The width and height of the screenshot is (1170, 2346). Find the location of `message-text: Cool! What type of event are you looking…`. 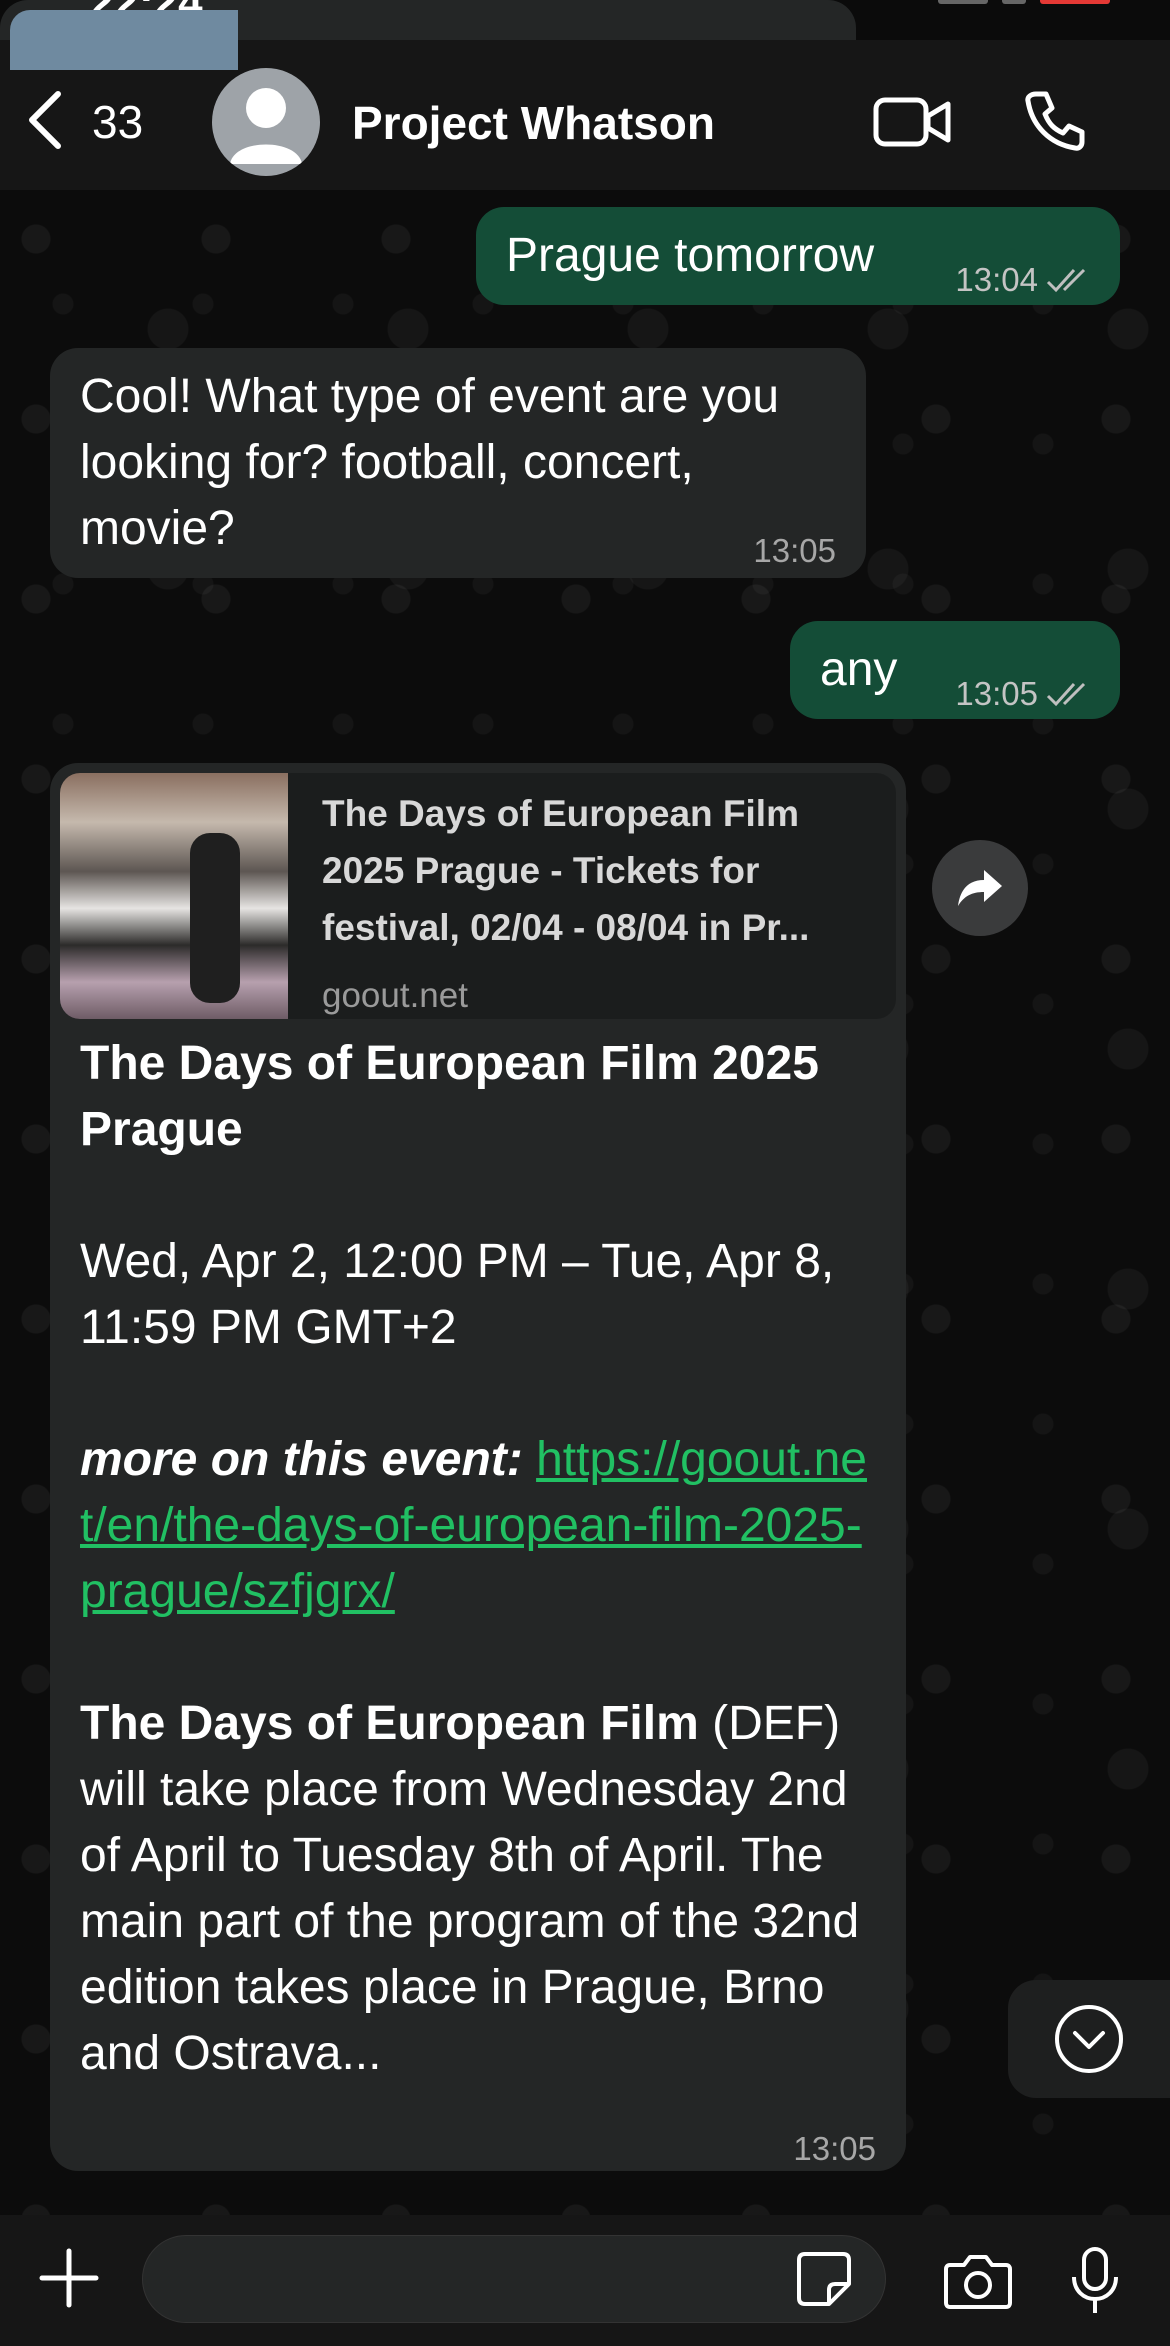

message-text: Cool! What type of event are you looking… is located at coordinates (430, 462).